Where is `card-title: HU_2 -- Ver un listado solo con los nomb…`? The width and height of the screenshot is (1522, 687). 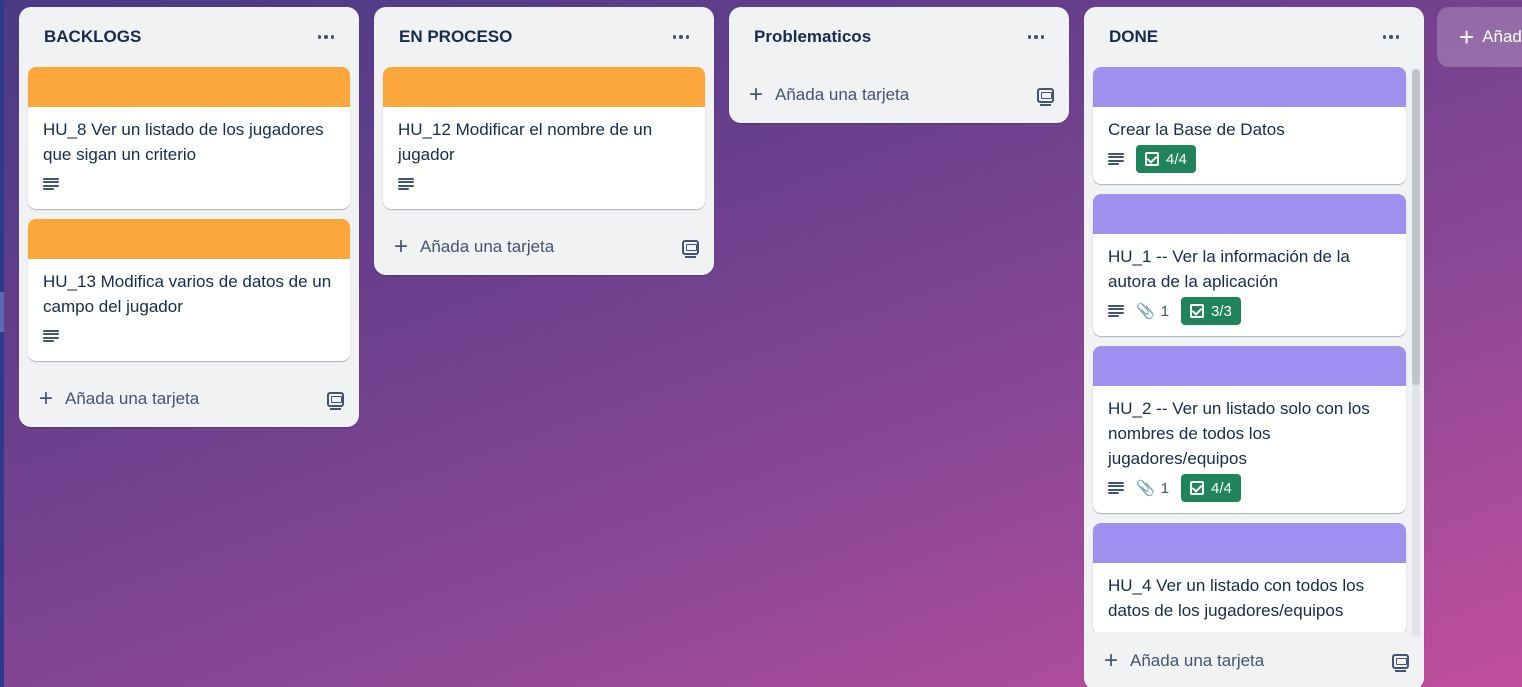 card-title: HU_2 -- Ver un listado solo con los nomb… is located at coordinates (1239, 433).